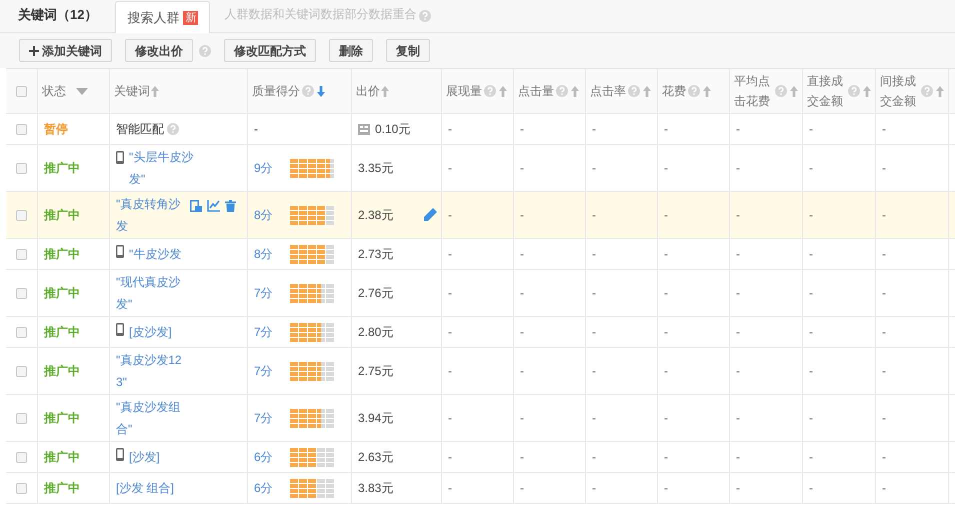  Describe the element at coordinates (480, 254) in the screenshot. I see `table-row: 推广中 "牛皮沙发 8分 2.73元 - - - - - - -` at that location.